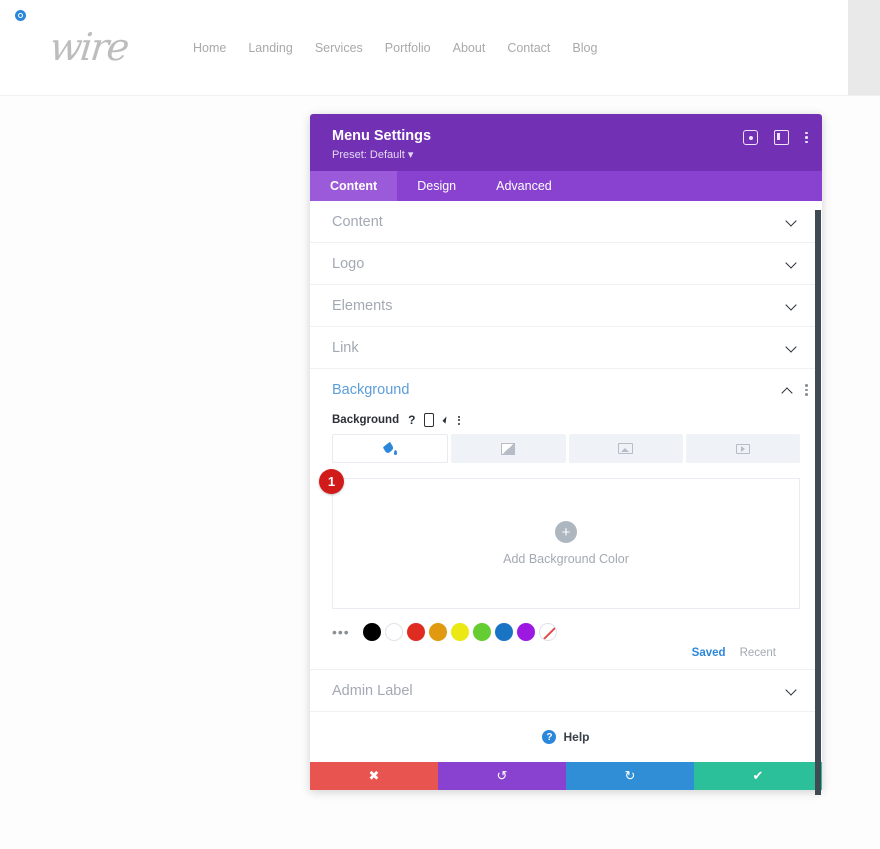  What do you see at coordinates (547, 632) in the screenshot?
I see `swatch-transparent` at bounding box center [547, 632].